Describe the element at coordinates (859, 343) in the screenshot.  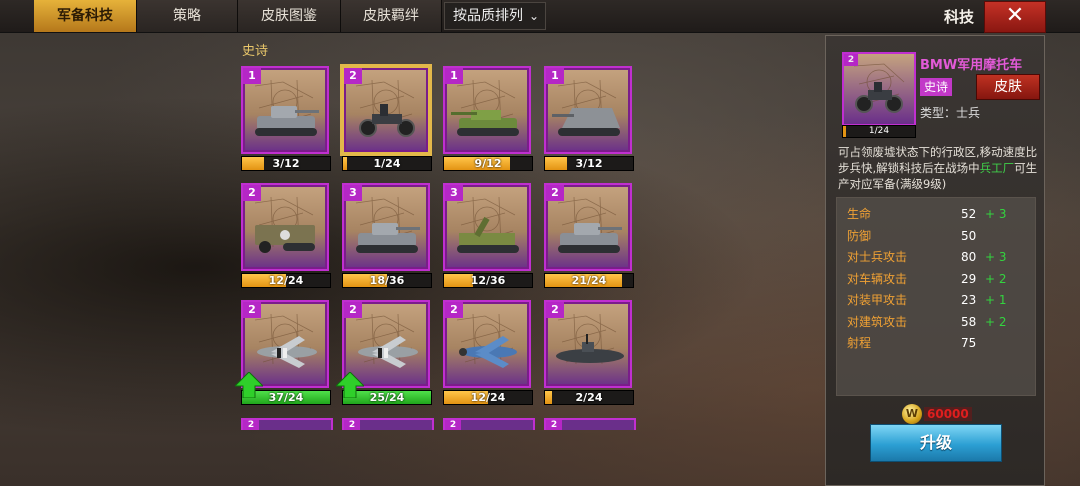
I see `stat-name: 射程` at that location.